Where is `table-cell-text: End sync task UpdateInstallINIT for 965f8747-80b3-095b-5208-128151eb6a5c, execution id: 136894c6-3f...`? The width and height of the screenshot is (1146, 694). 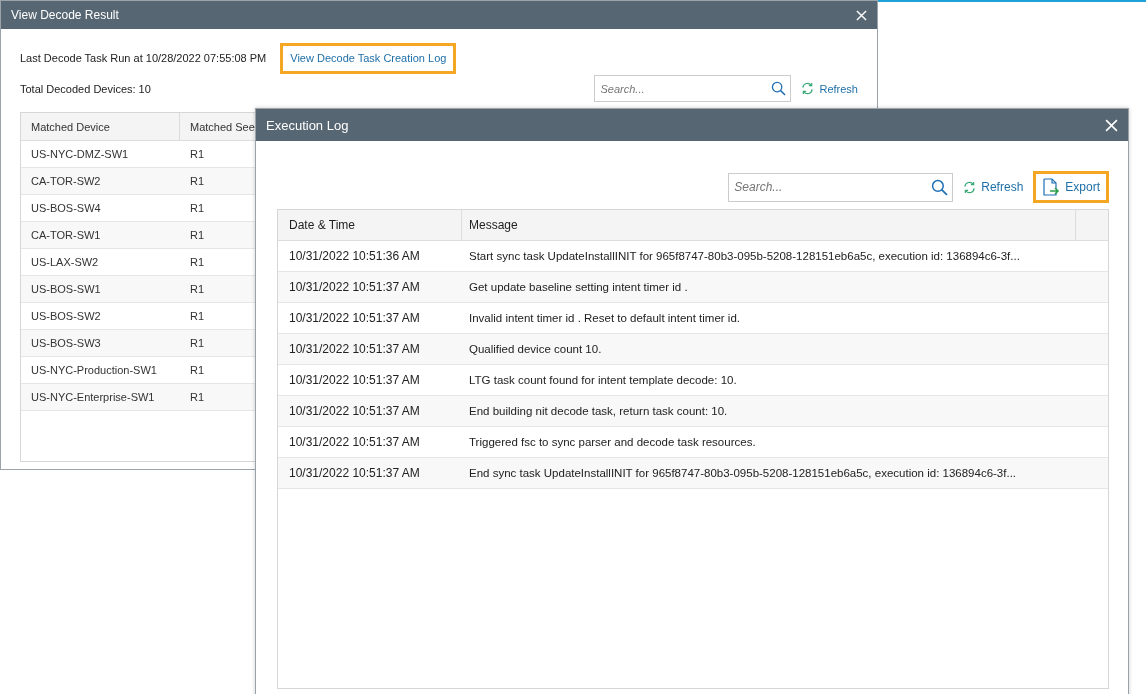
table-cell-text: End sync task UpdateInstallINIT for 965f8747-80b3-095b-5208-128151eb6a5c, execution id: 136894c6-3f... is located at coordinates (743, 473).